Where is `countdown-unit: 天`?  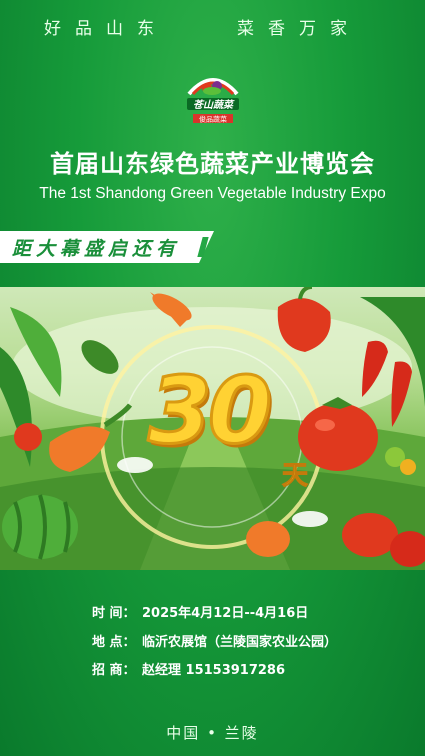
countdown-unit: 天 is located at coordinates (295, 476).